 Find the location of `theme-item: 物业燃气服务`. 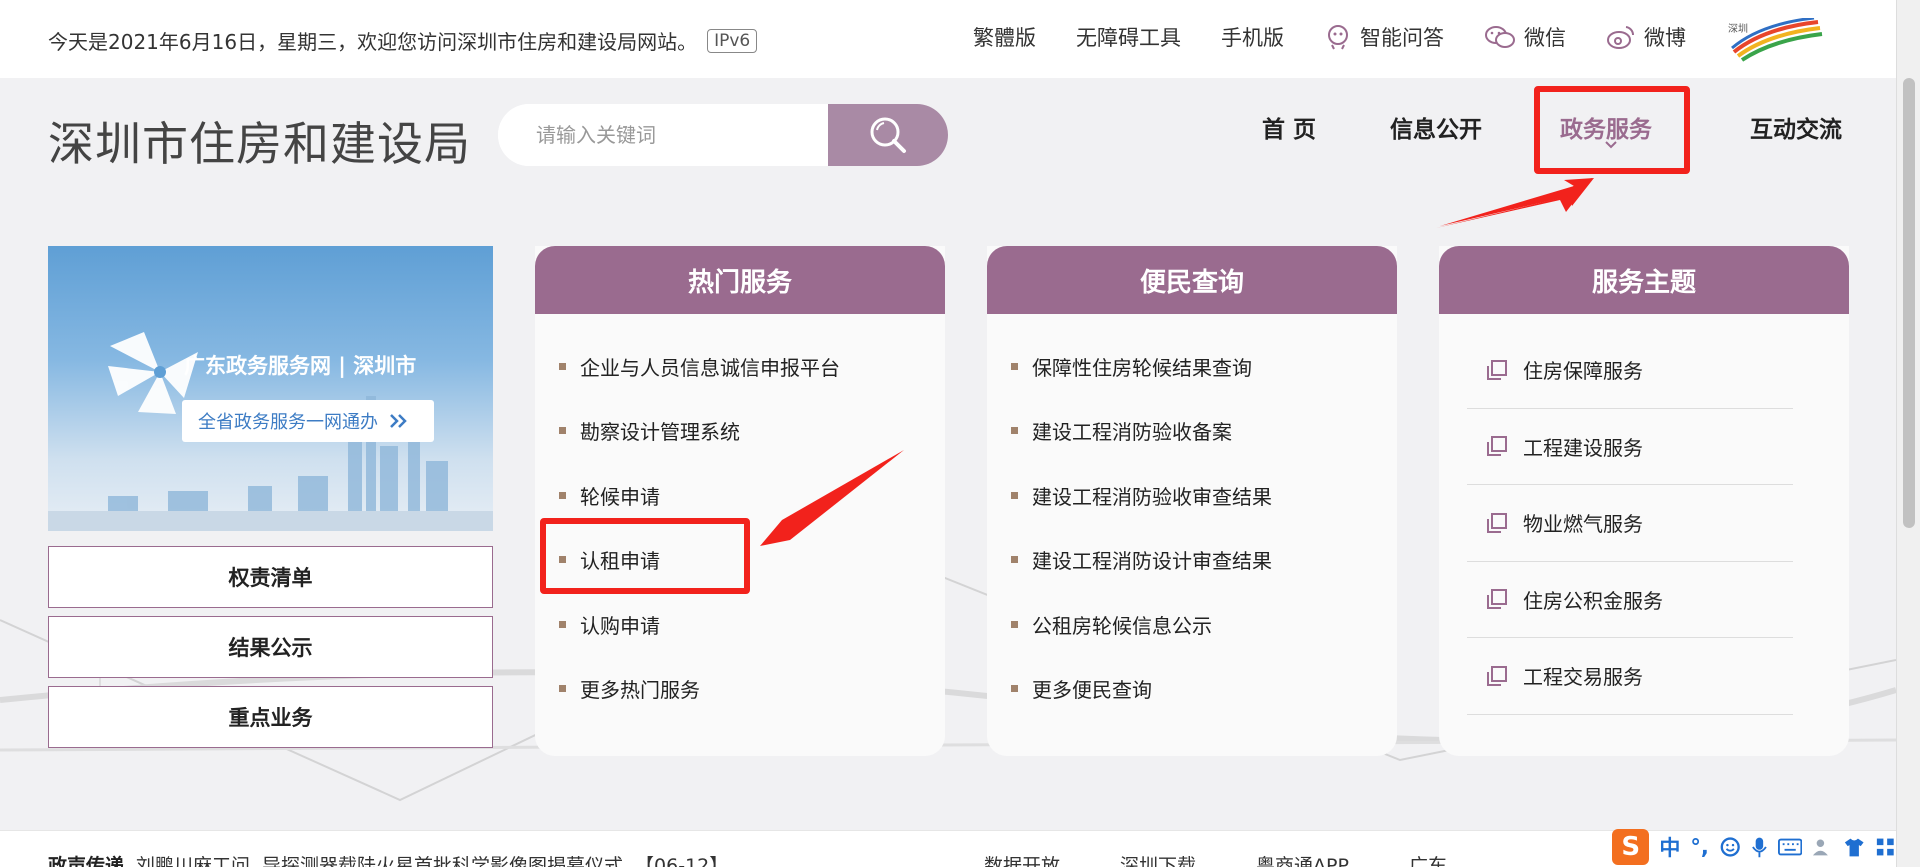

theme-item: 物业燃气服务 is located at coordinates (1630, 523).